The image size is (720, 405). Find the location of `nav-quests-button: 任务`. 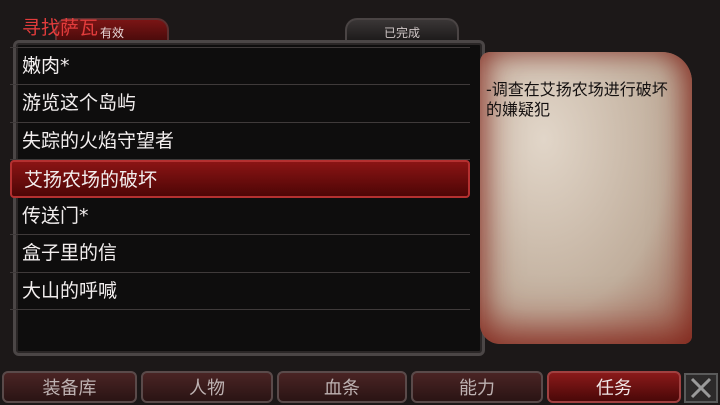

nav-quests-button: 任务 is located at coordinates (614, 387).